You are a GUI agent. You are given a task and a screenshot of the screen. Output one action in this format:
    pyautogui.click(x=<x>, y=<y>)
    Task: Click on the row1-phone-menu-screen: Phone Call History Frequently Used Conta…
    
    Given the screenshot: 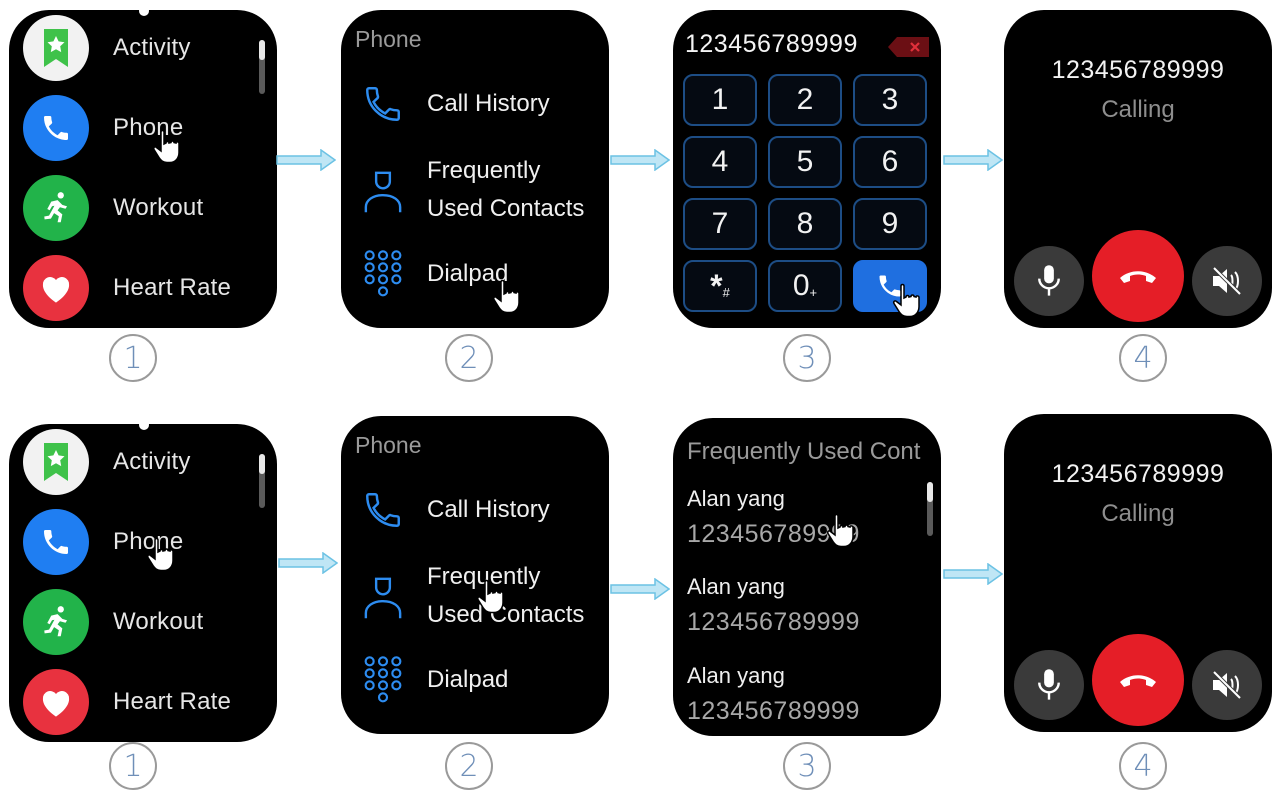 What is the action you would take?
    pyautogui.click(x=475, y=169)
    